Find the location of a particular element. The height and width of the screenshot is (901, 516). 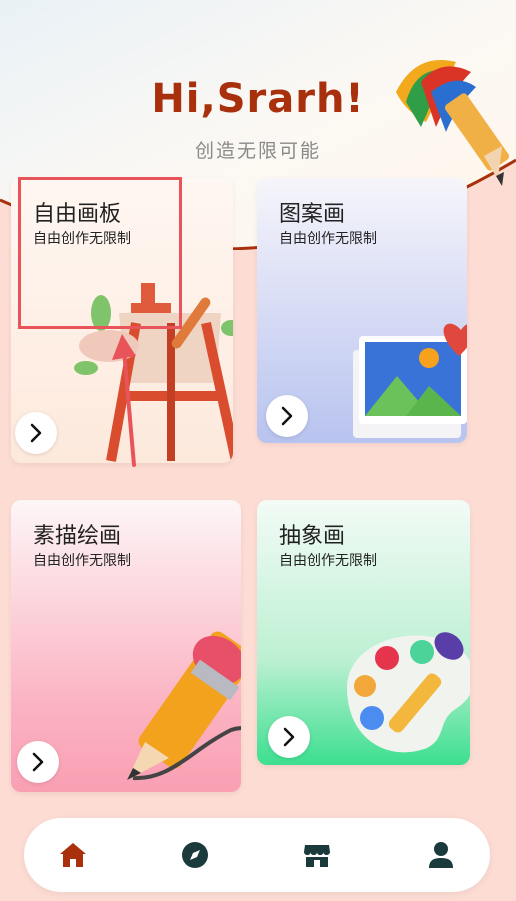

home-icon is located at coordinates (73, 855).